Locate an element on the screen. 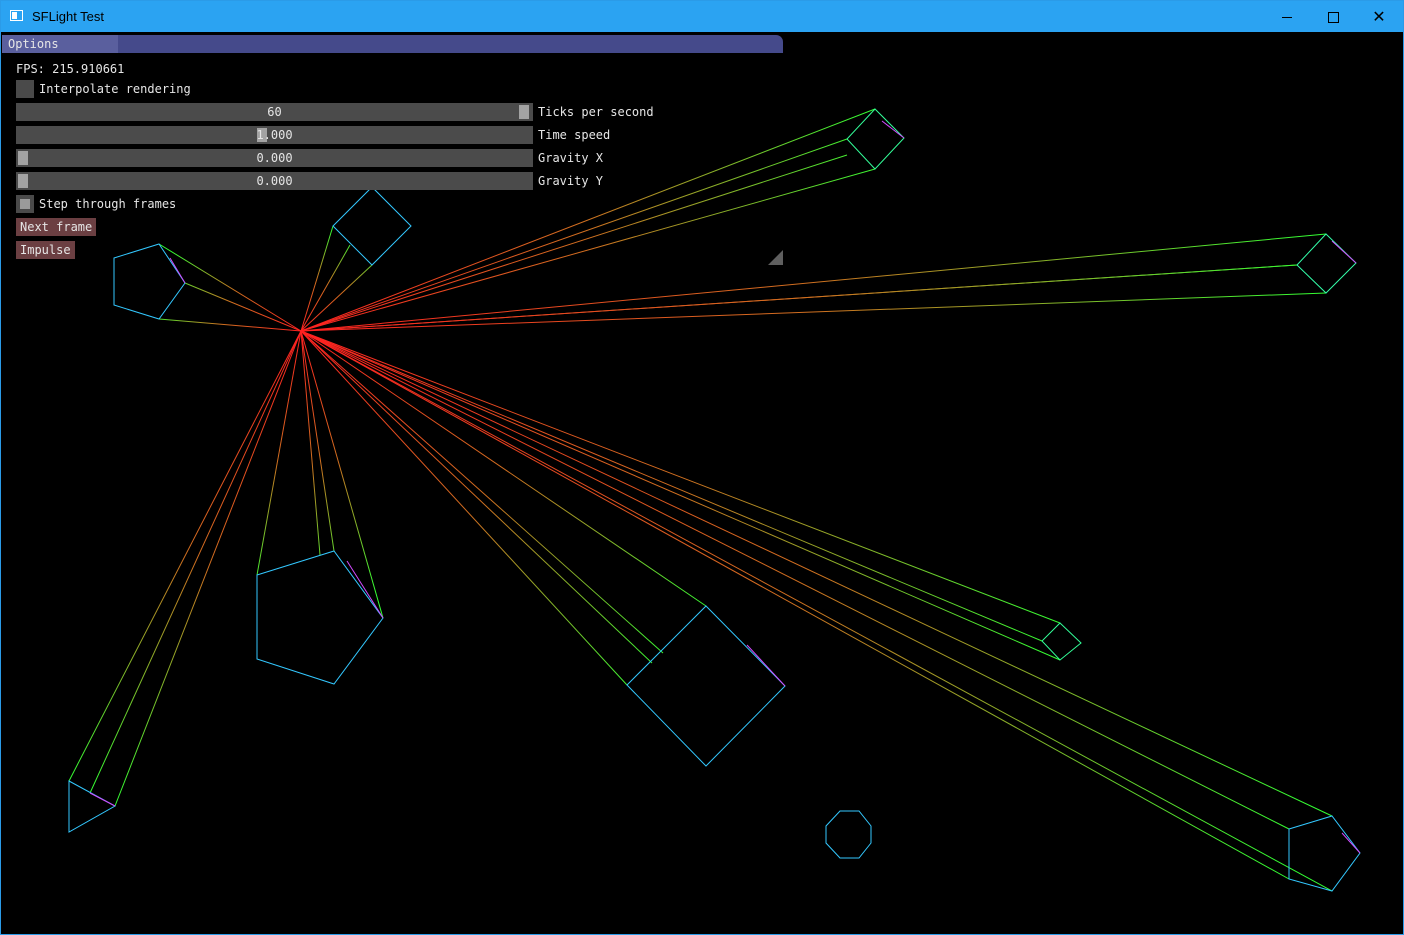  panel-resize-grip is located at coordinates (775, 257).